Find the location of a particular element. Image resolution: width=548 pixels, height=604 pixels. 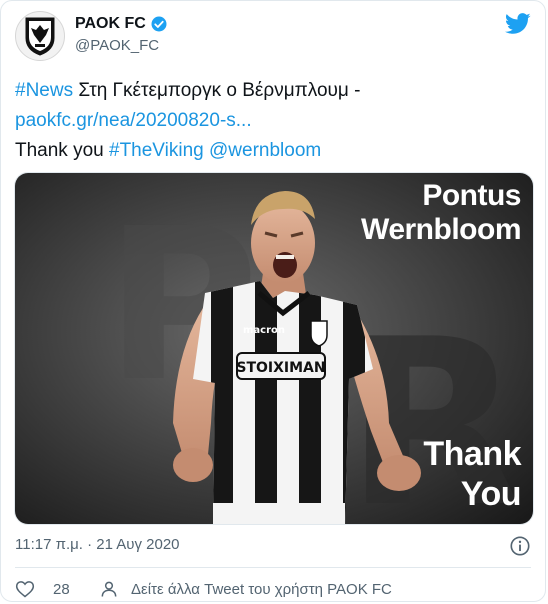

heart-icon is located at coordinates (25, 589).